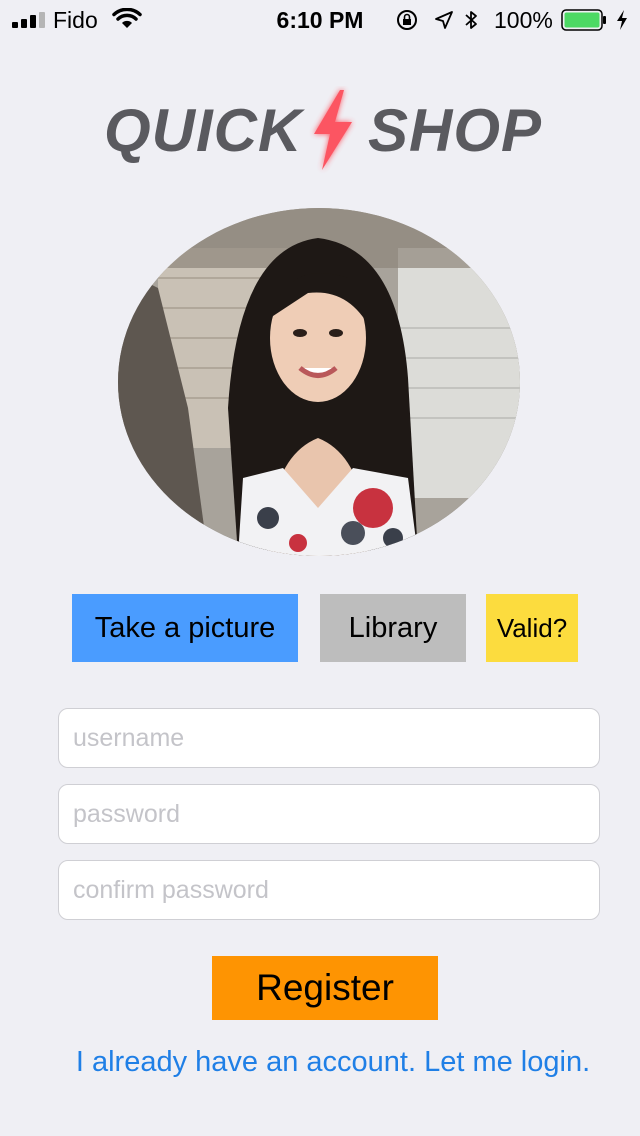 The height and width of the screenshot is (1136, 640). Describe the element at coordinates (407, 20) in the screenshot. I see `orientation-lock-icon` at that location.